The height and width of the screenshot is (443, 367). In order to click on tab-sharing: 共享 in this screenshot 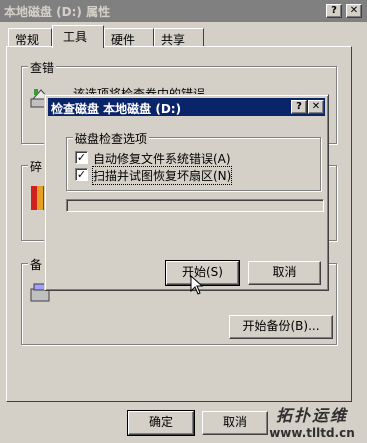, I will do `click(179, 38)`.